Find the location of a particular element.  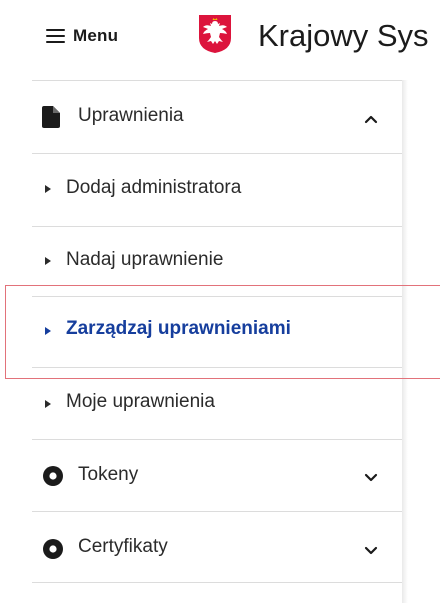

sidebar-item-dodaj-administratora: Dodaj administratora is located at coordinates (217, 190).